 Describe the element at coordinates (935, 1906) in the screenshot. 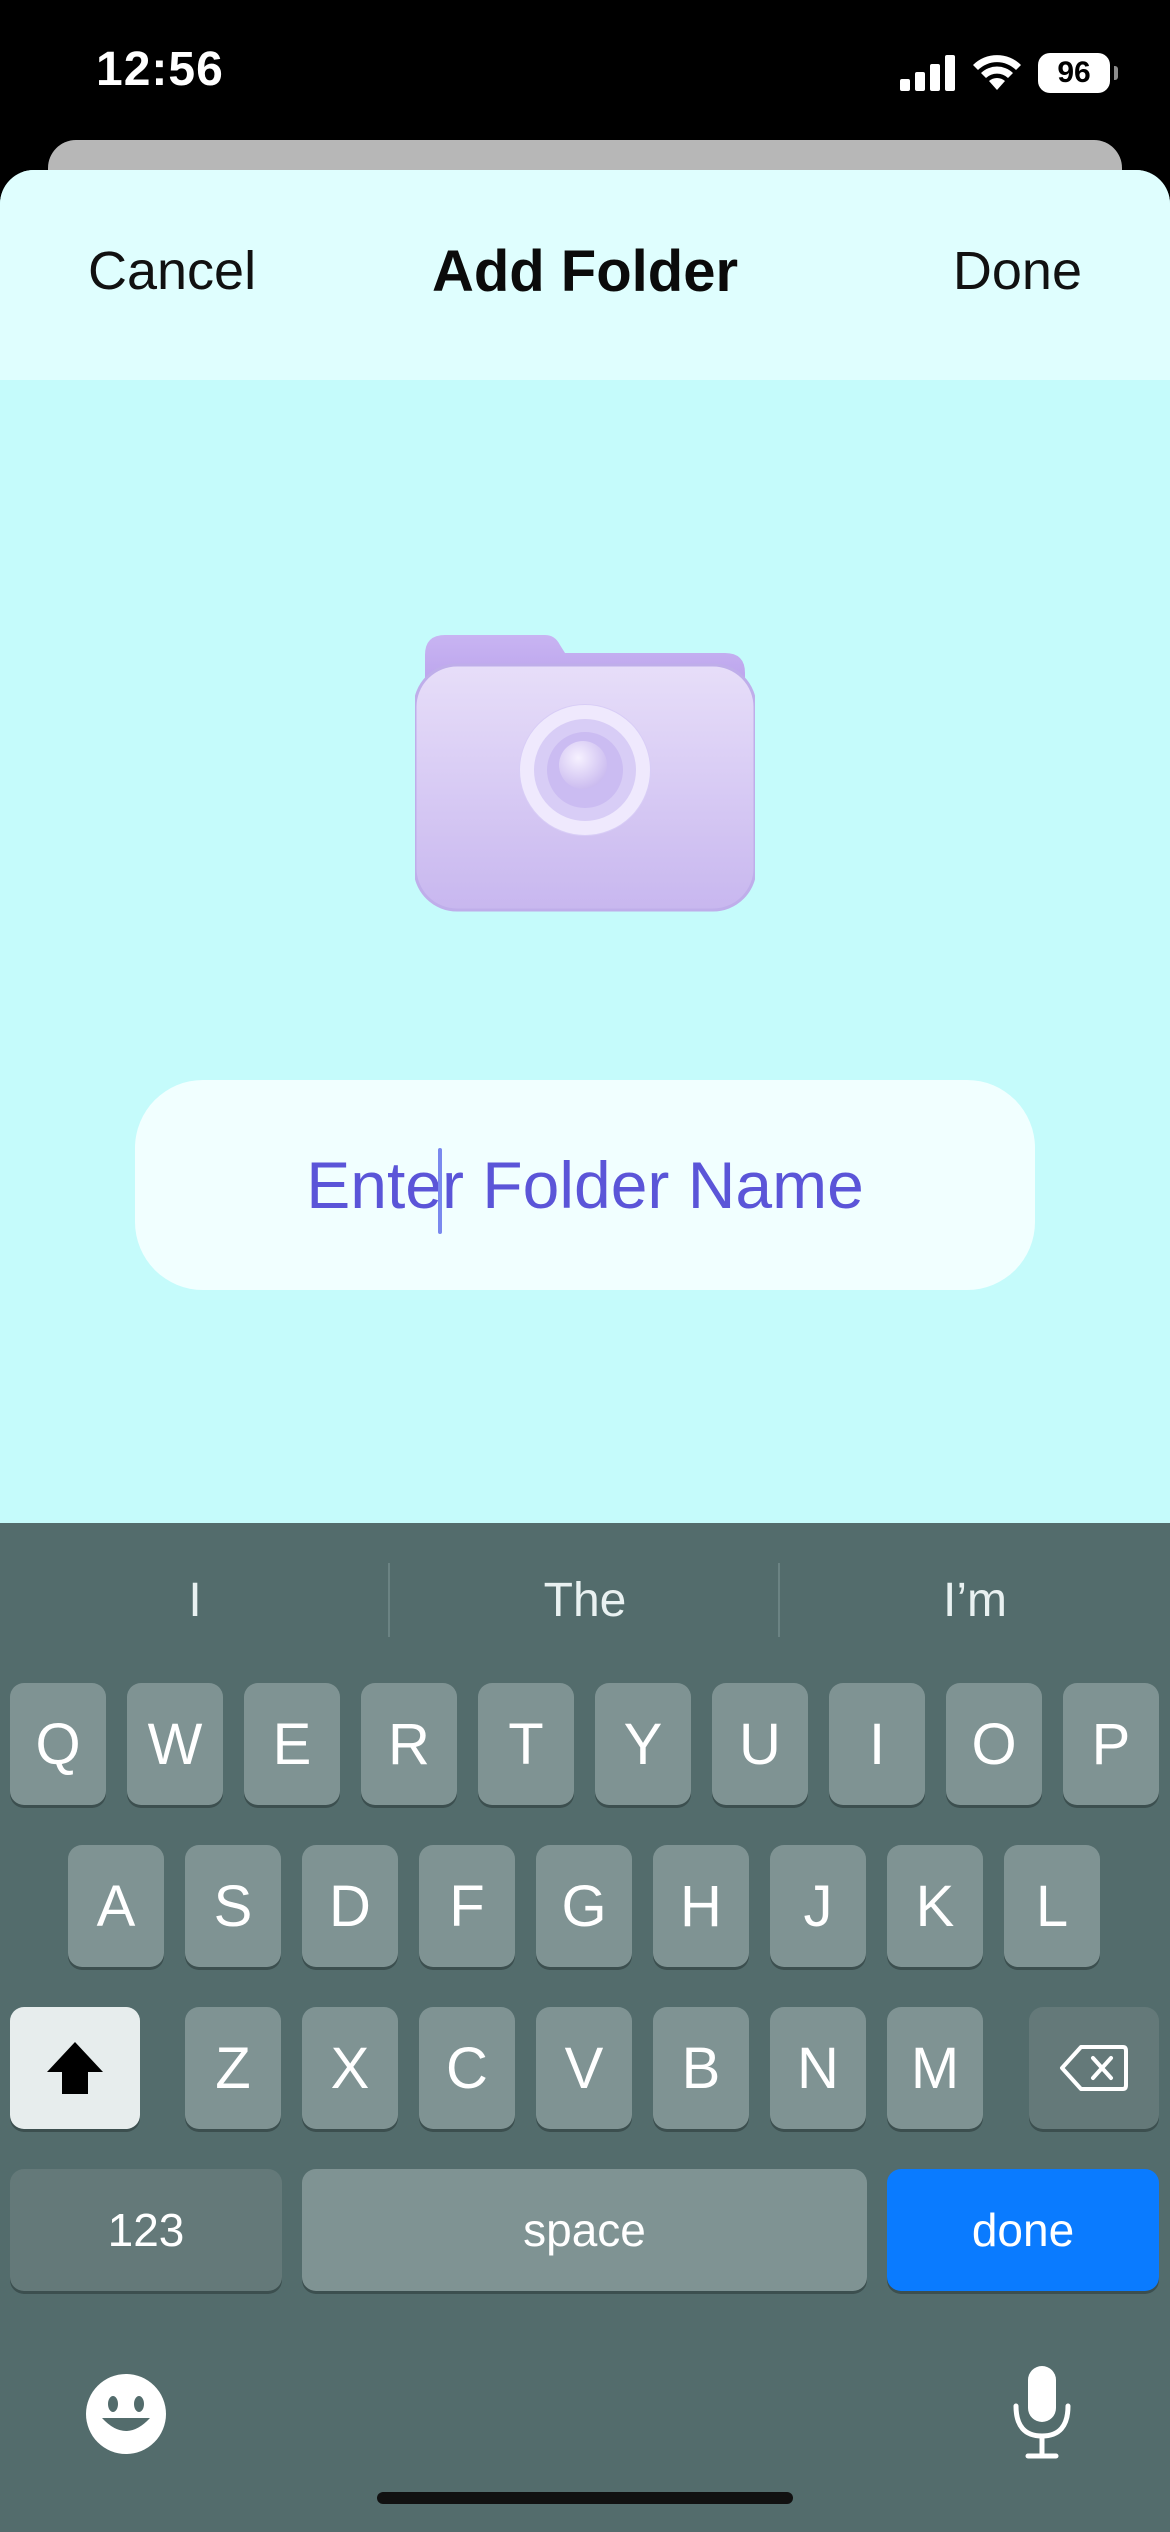

I see `key-k: K` at that location.